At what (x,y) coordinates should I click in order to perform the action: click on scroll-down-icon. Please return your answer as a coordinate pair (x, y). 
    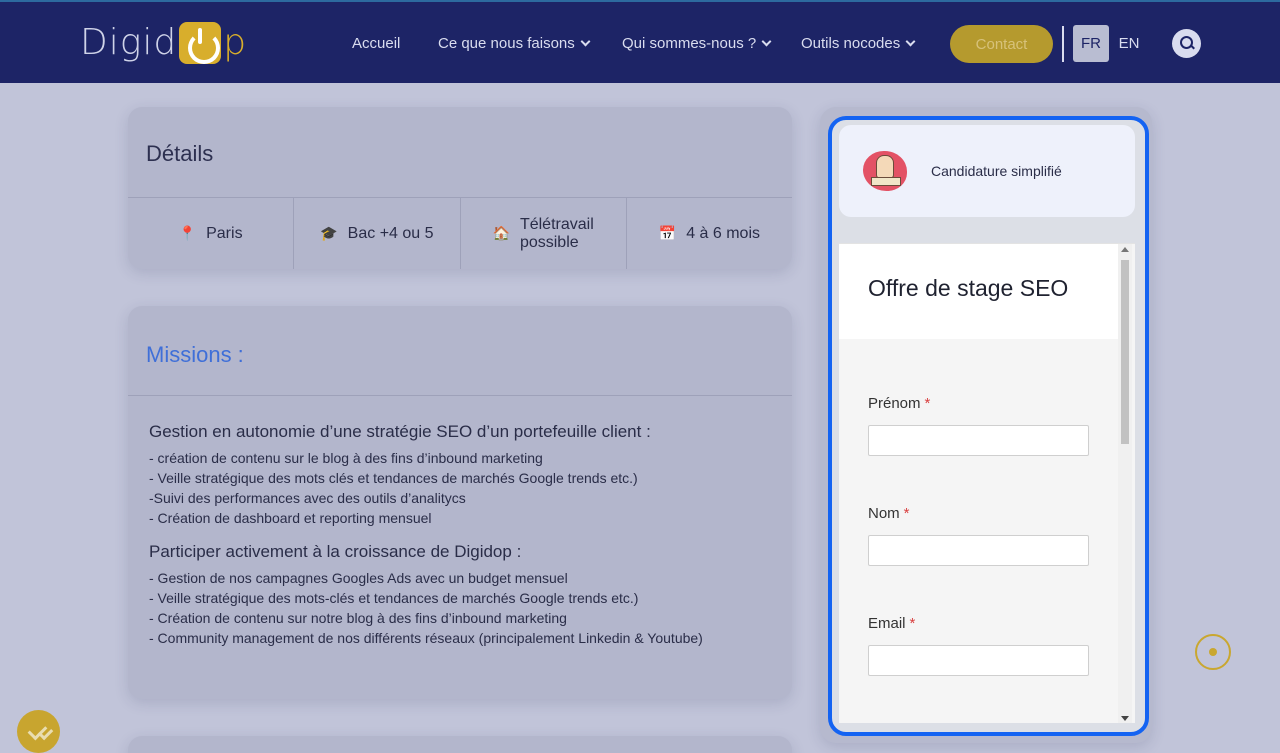
    Looking at the image, I should click on (1125, 718).